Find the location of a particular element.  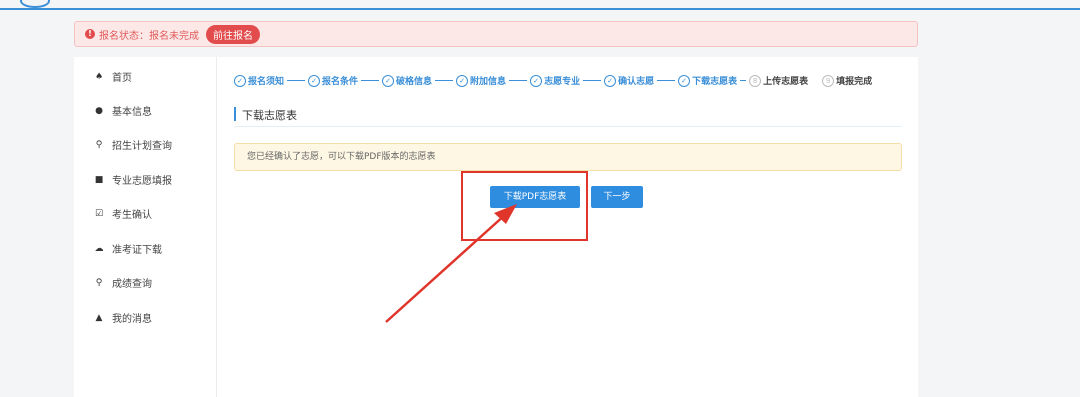

sidebar-item-admission-ticket: ☁ 准考证下载 is located at coordinates (128, 249).